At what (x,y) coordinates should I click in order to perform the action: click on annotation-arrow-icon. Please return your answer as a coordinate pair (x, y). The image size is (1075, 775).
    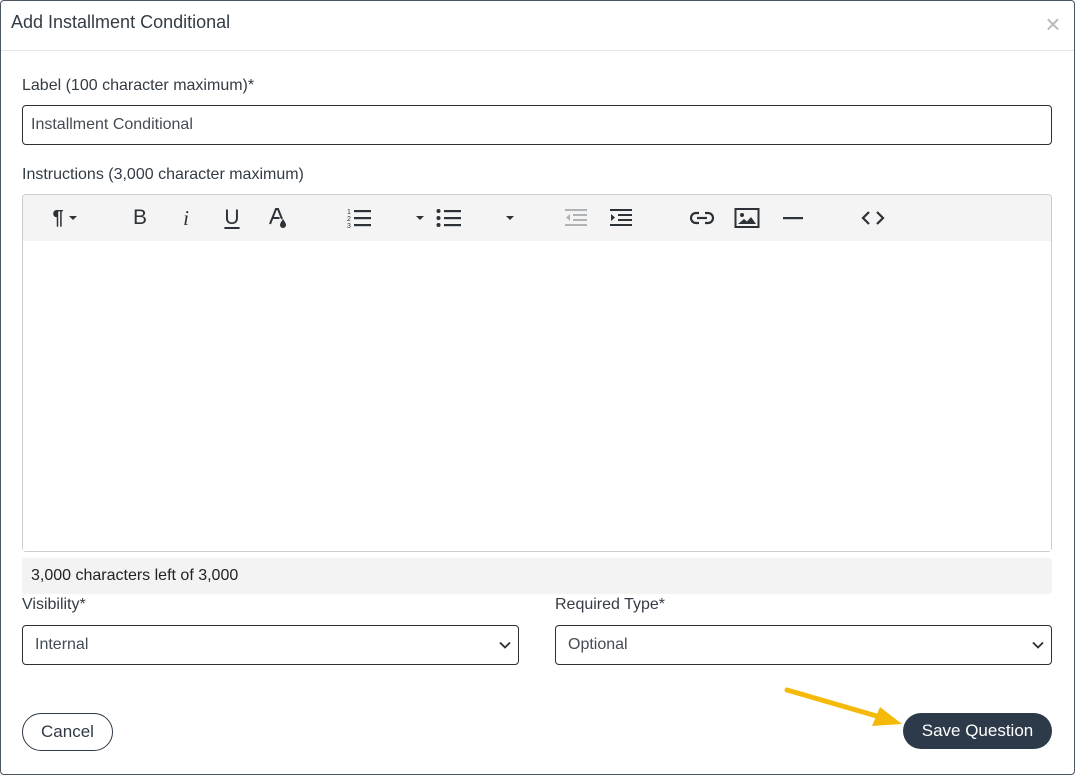
    Looking at the image, I should click on (843, 706).